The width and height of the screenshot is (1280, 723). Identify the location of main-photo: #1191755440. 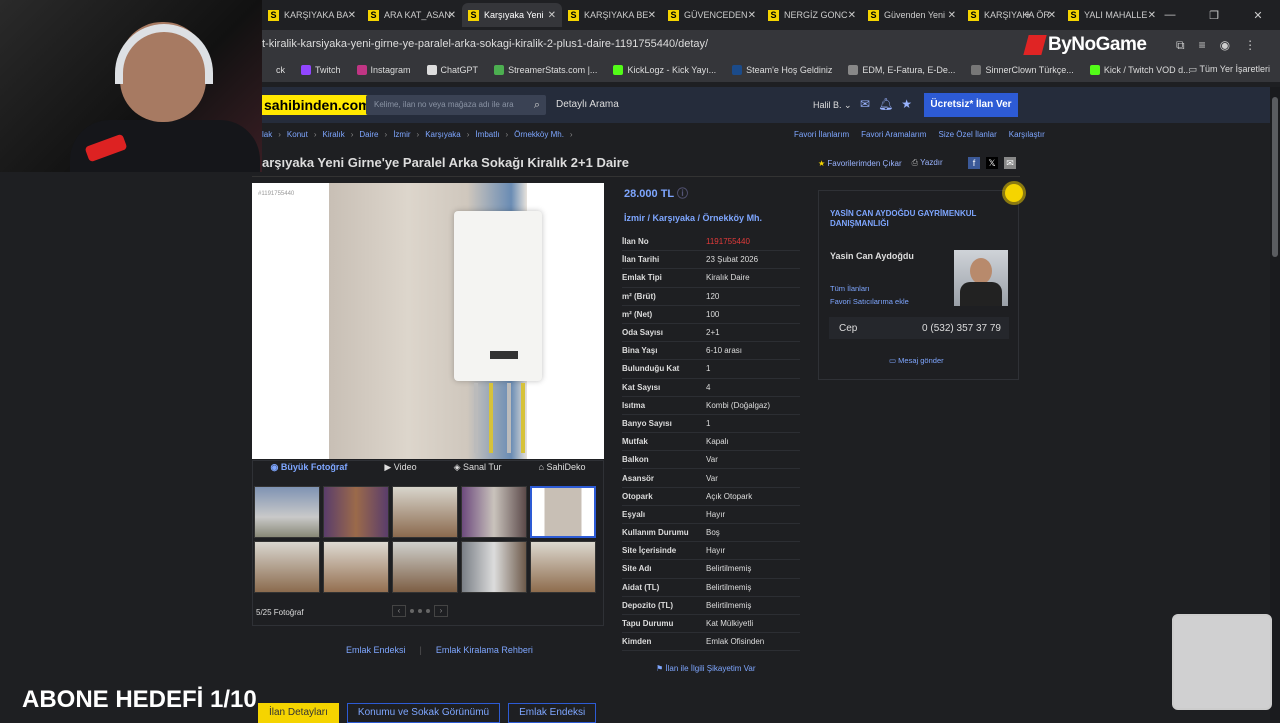
(428, 321).